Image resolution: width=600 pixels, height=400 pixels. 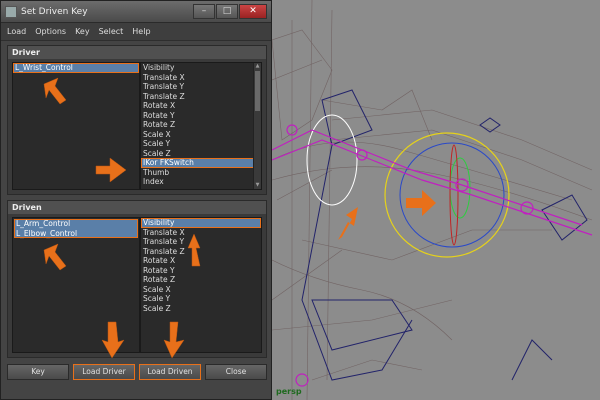 I want to click on arrow-wrist-icon, so click(x=55, y=91).